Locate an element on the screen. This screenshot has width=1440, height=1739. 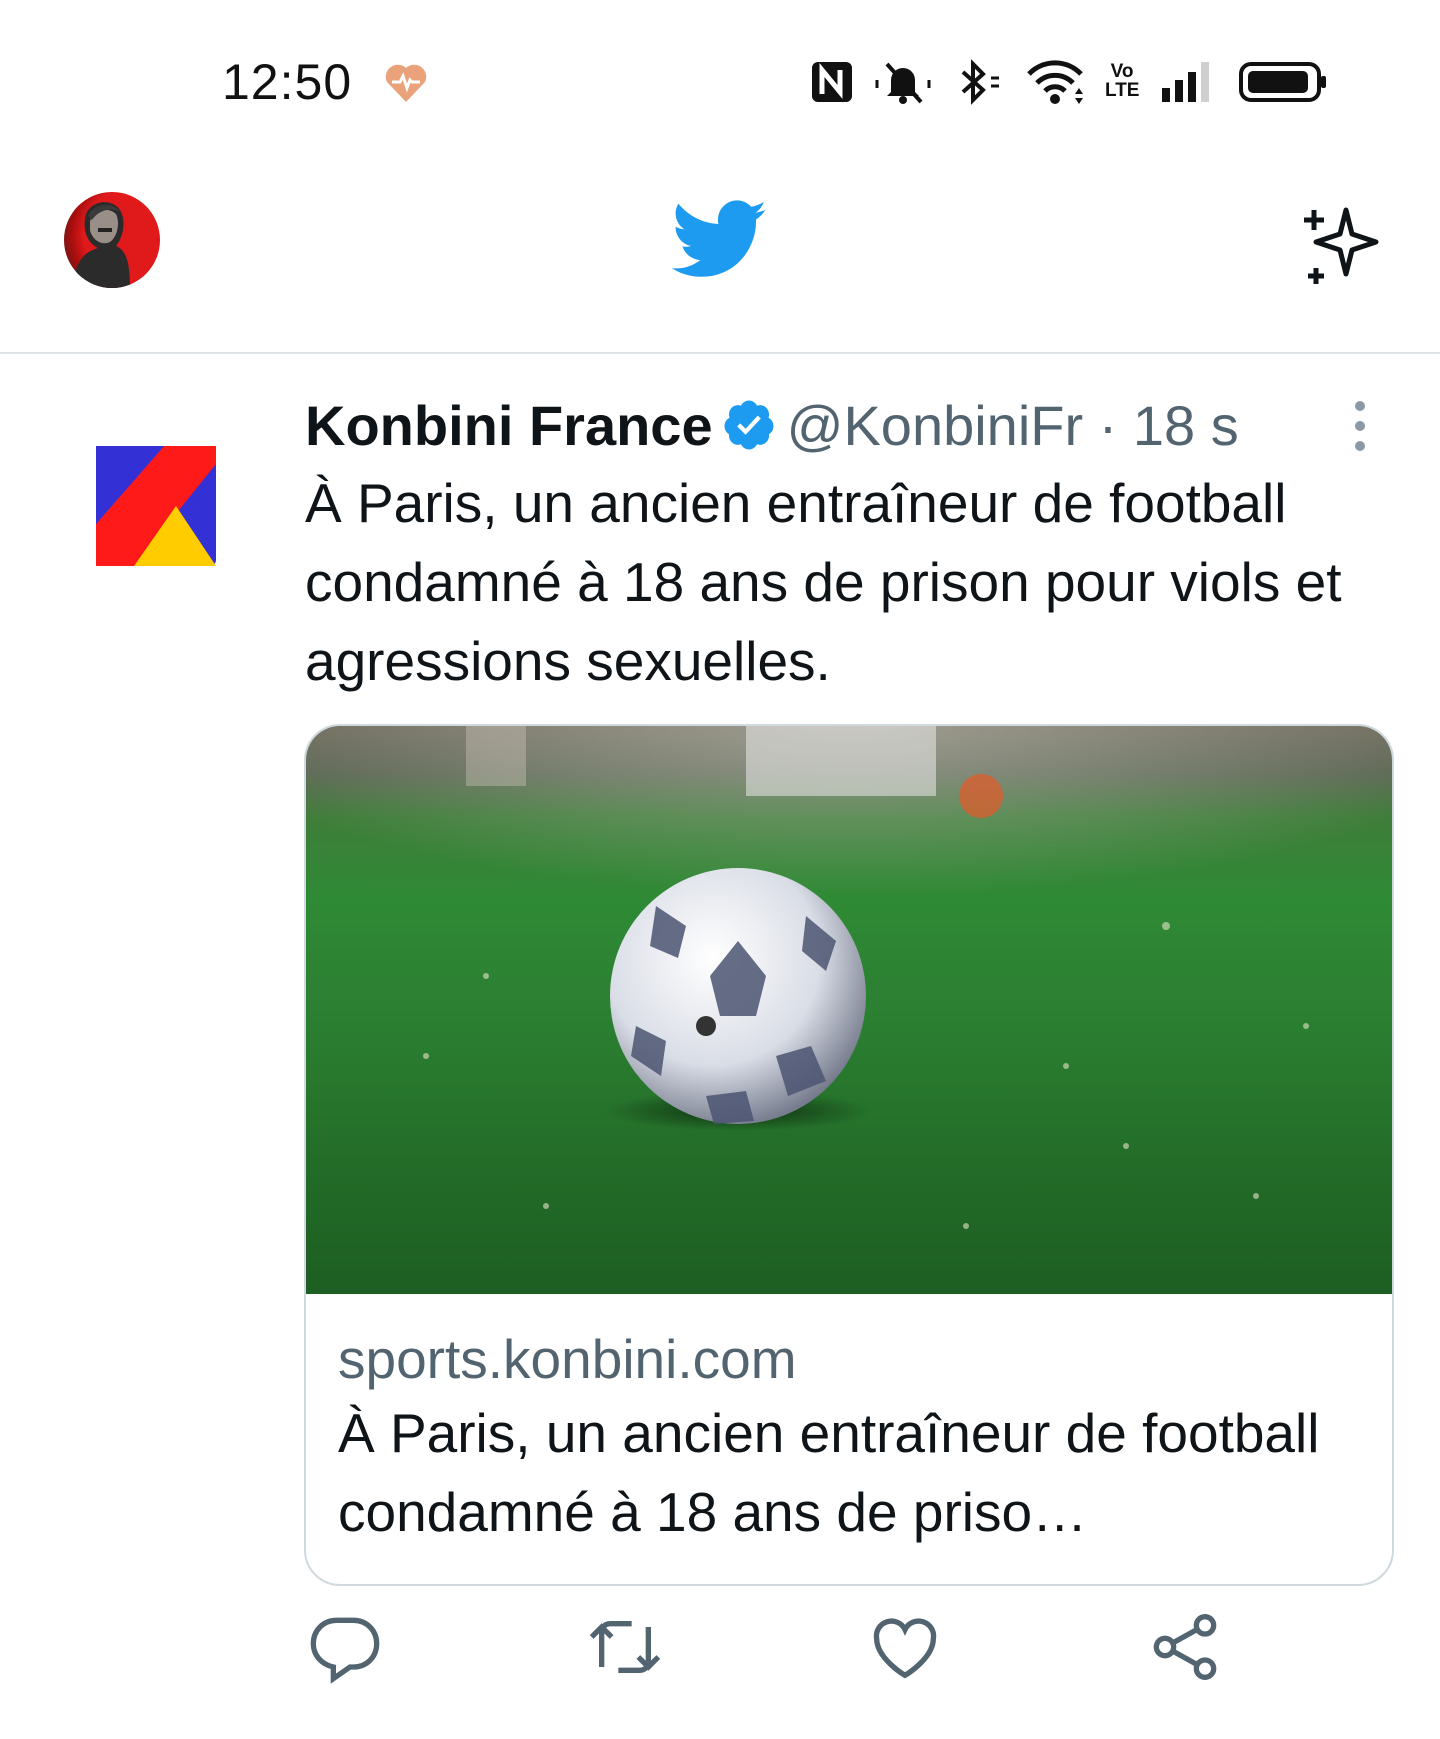
konbini-logo-avatar is located at coordinates (156, 506).